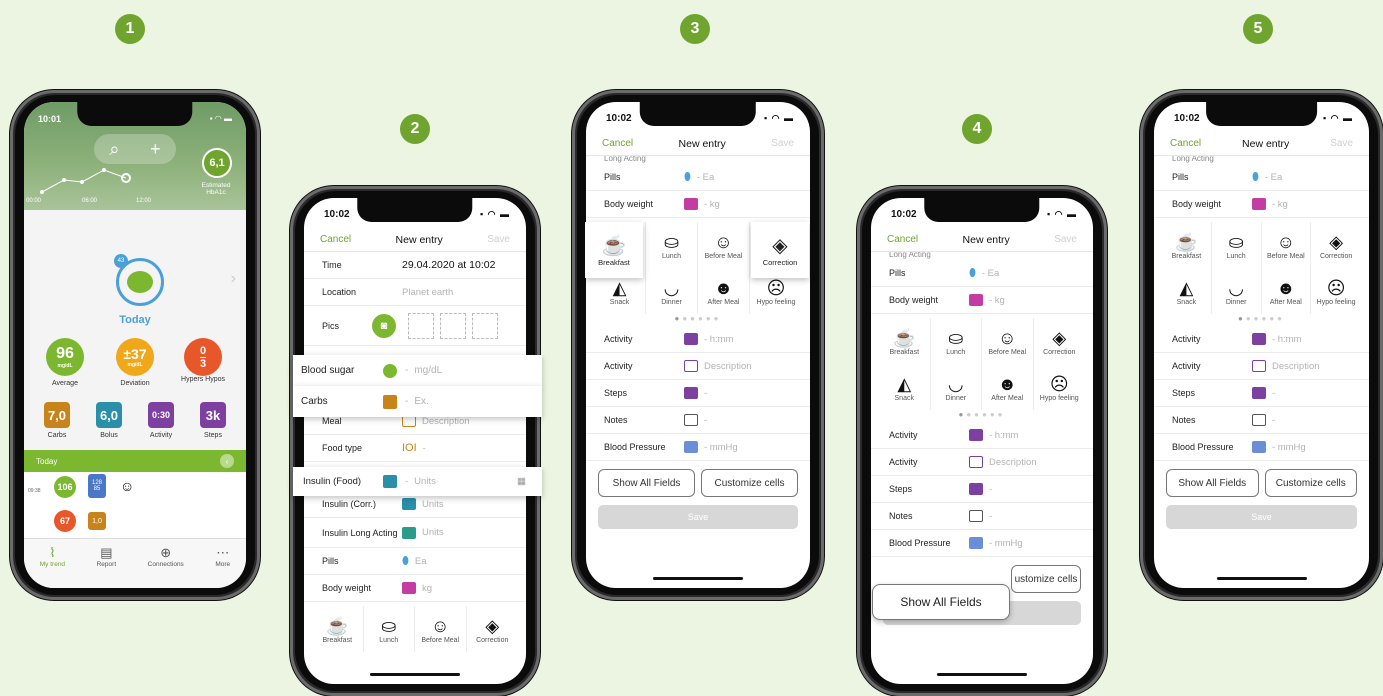 The width and height of the screenshot is (1383, 696). Describe the element at coordinates (415, 588) in the screenshot. I see `body-weight-row: Body weight kg` at that location.